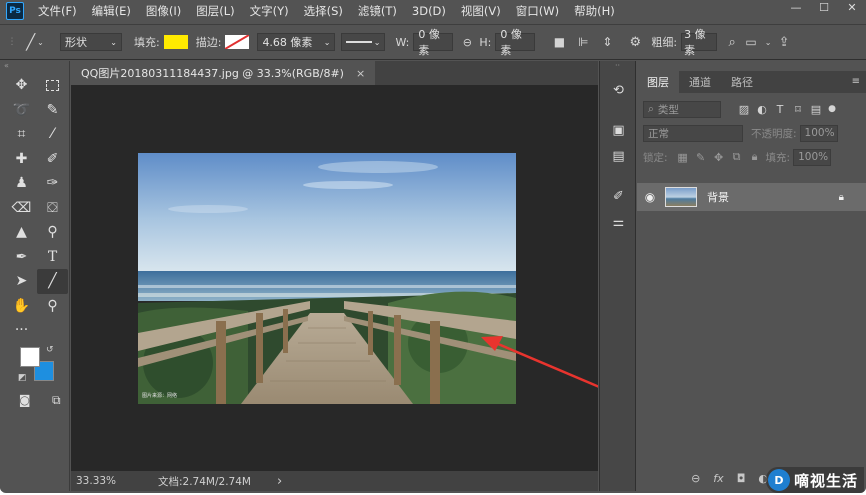 This screenshot has width=866, height=495. I want to click on layer-row-background: ◉ 背景 🔒︎, so click(751, 197).